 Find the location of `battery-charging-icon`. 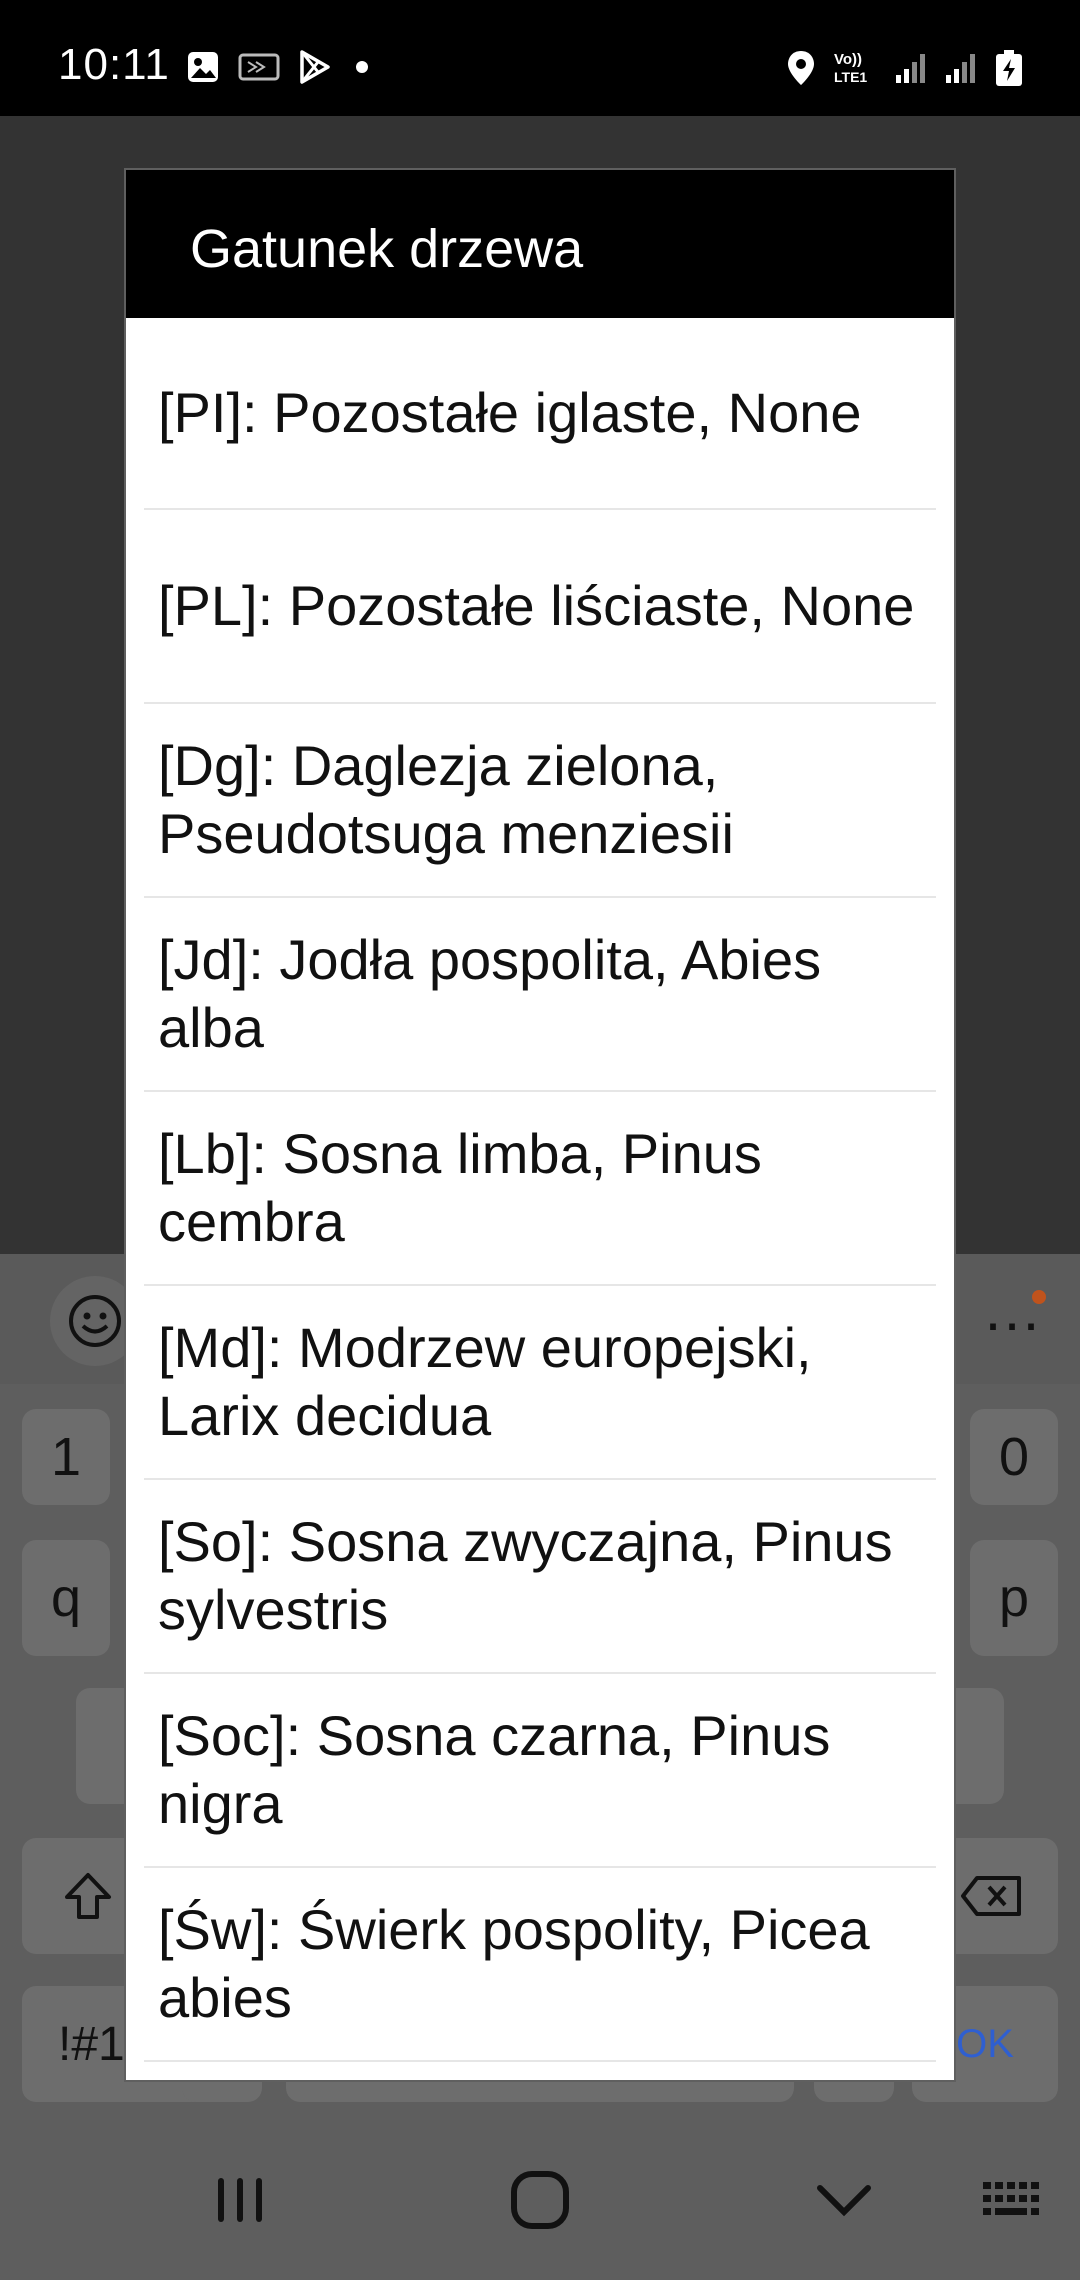

battery-charging-icon is located at coordinates (1009, 70).